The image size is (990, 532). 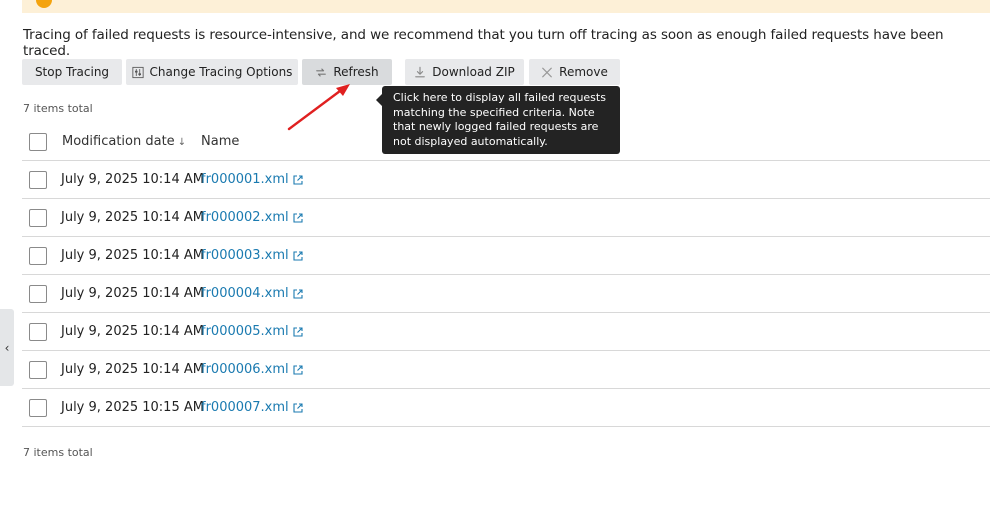 I want to click on name-header: Name, so click(x=220, y=141).